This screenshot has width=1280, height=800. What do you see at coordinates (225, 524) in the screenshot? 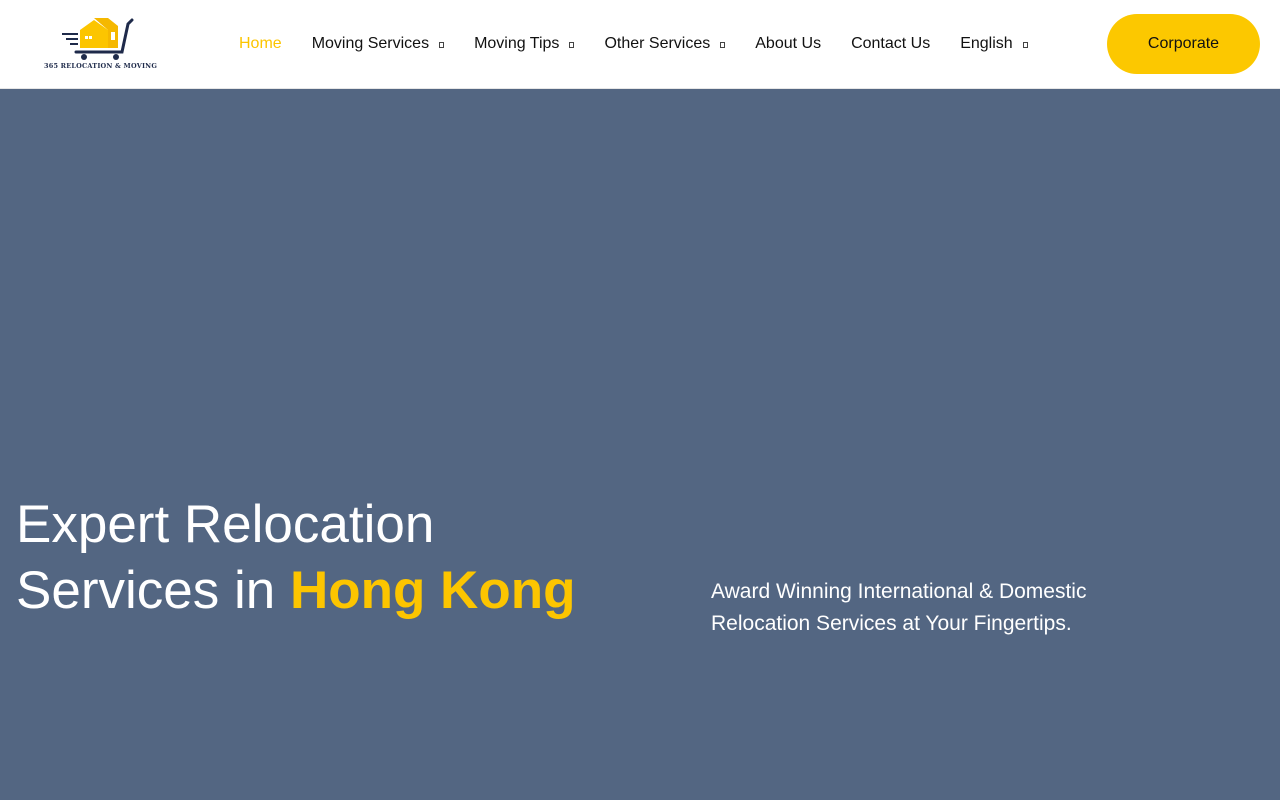
I see `hero-title-line1: Expert Relocation` at bounding box center [225, 524].